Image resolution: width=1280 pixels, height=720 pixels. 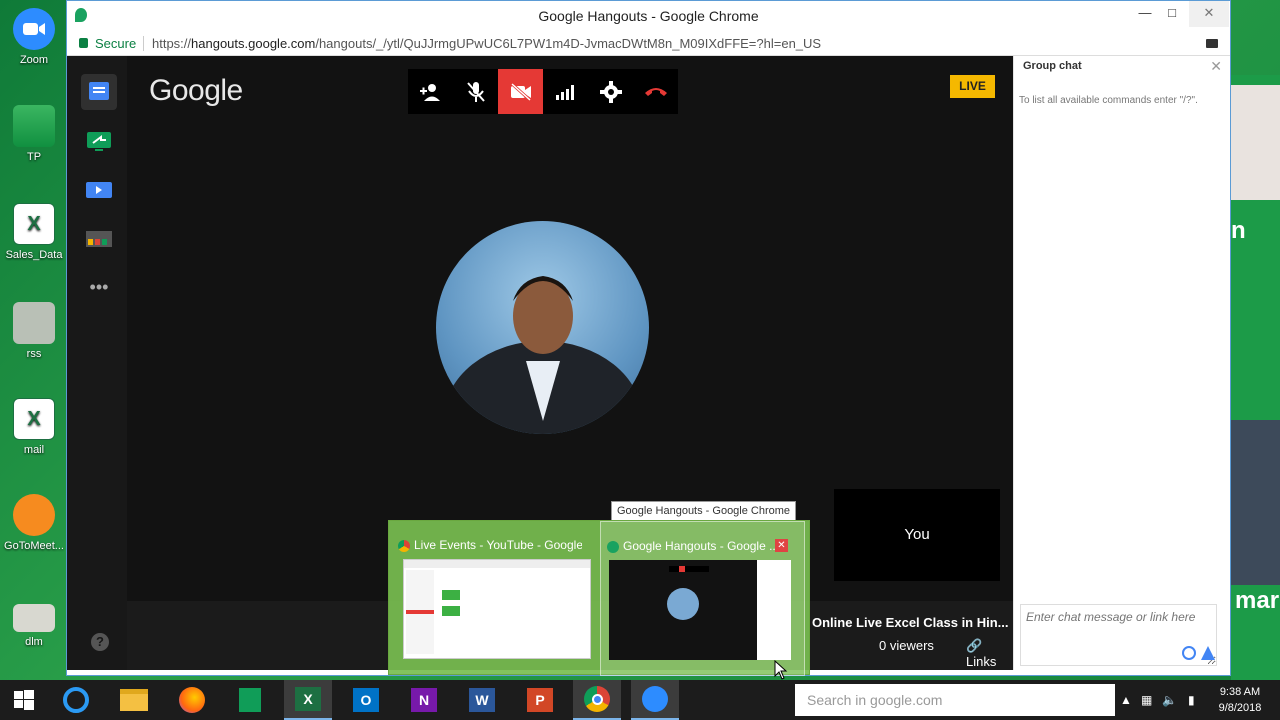 What do you see at coordinates (97, 363) in the screenshot?
I see `left-rail: ••• ?` at bounding box center [97, 363].